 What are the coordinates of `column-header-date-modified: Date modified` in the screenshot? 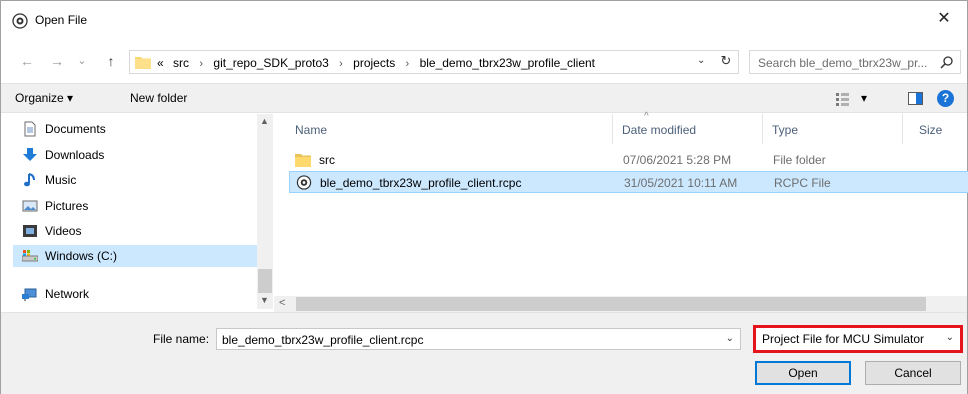 It's located at (659, 130).